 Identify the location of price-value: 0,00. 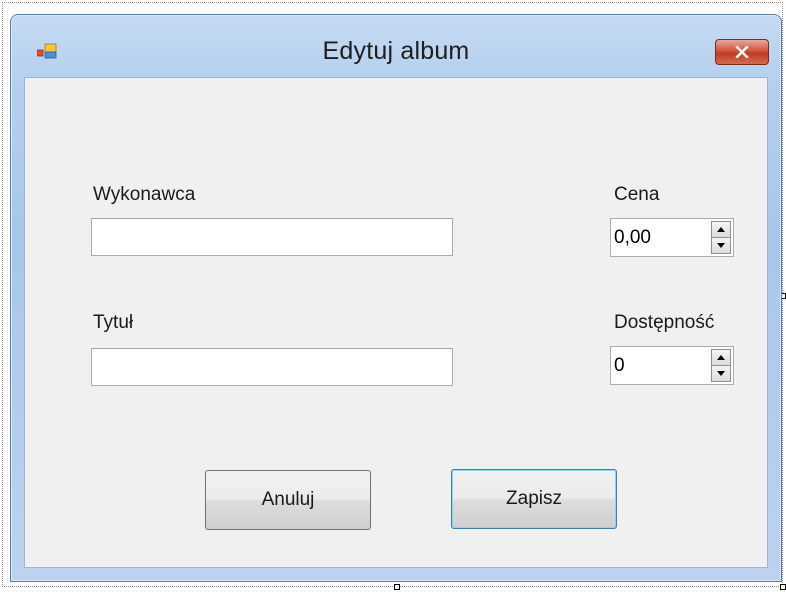
(632, 238).